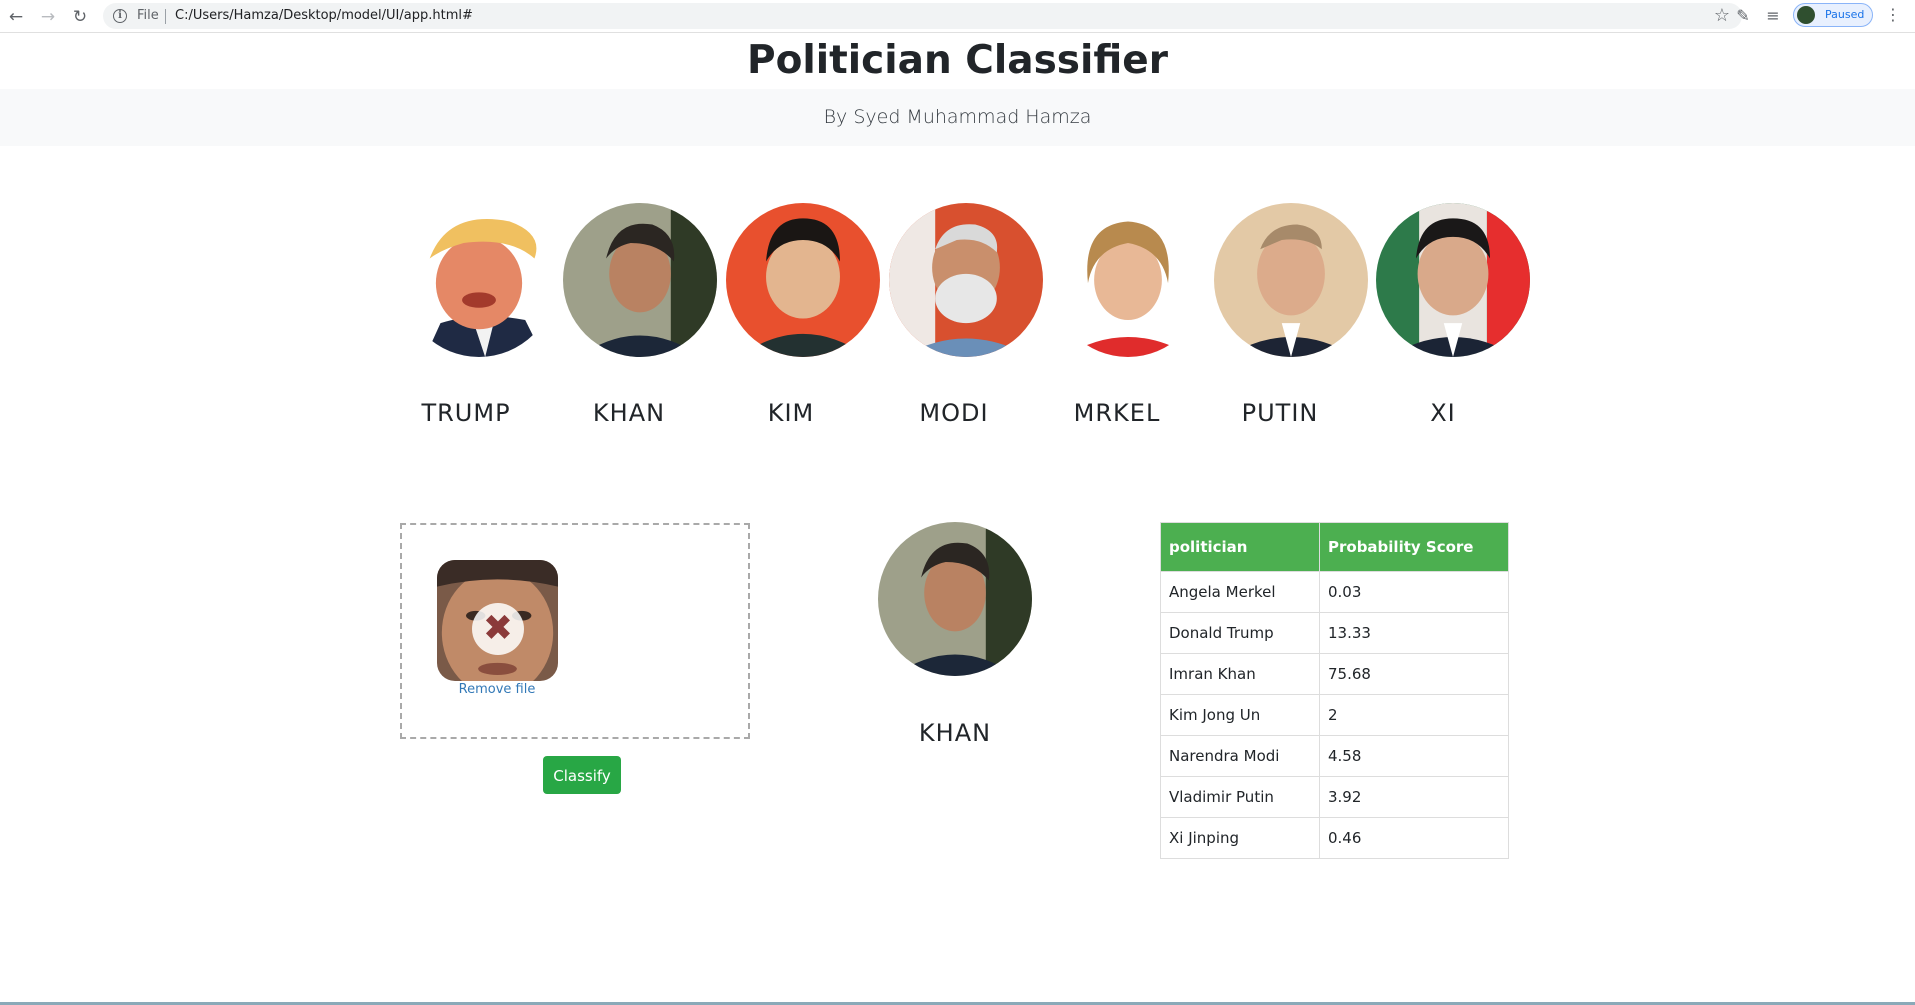  I want to click on gallery-name-putin: PUTIN, so click(1280, 413).